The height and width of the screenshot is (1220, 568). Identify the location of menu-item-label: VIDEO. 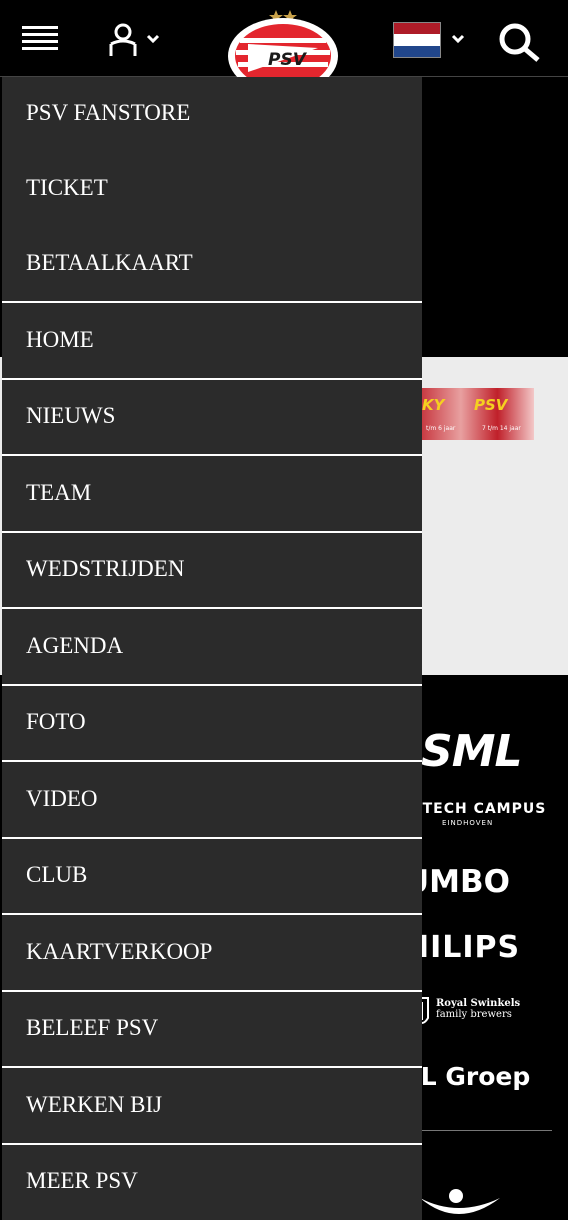
(62, 798).